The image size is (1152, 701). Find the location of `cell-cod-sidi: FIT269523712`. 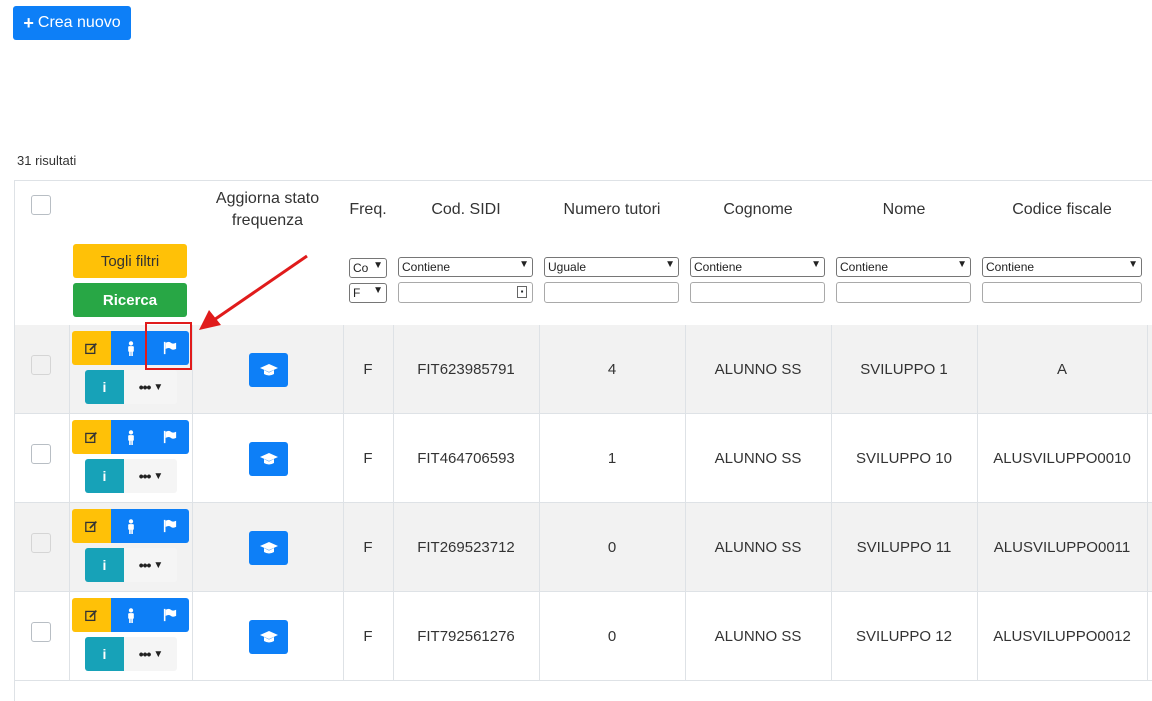

cell-cod-sidi: FIT269523712 is located at coordinates (466, 547).